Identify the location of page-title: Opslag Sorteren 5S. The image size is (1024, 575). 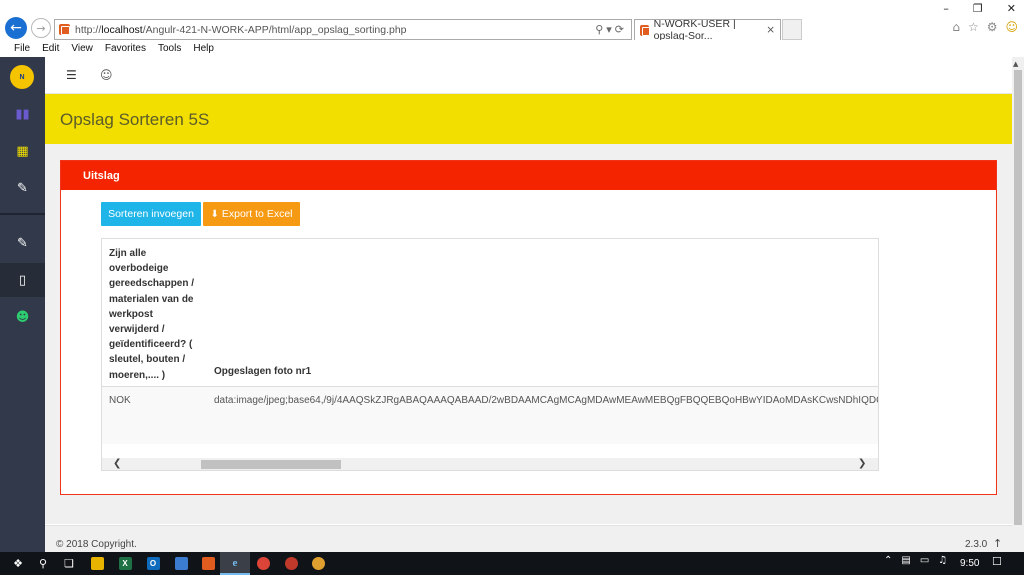
(135, 119).